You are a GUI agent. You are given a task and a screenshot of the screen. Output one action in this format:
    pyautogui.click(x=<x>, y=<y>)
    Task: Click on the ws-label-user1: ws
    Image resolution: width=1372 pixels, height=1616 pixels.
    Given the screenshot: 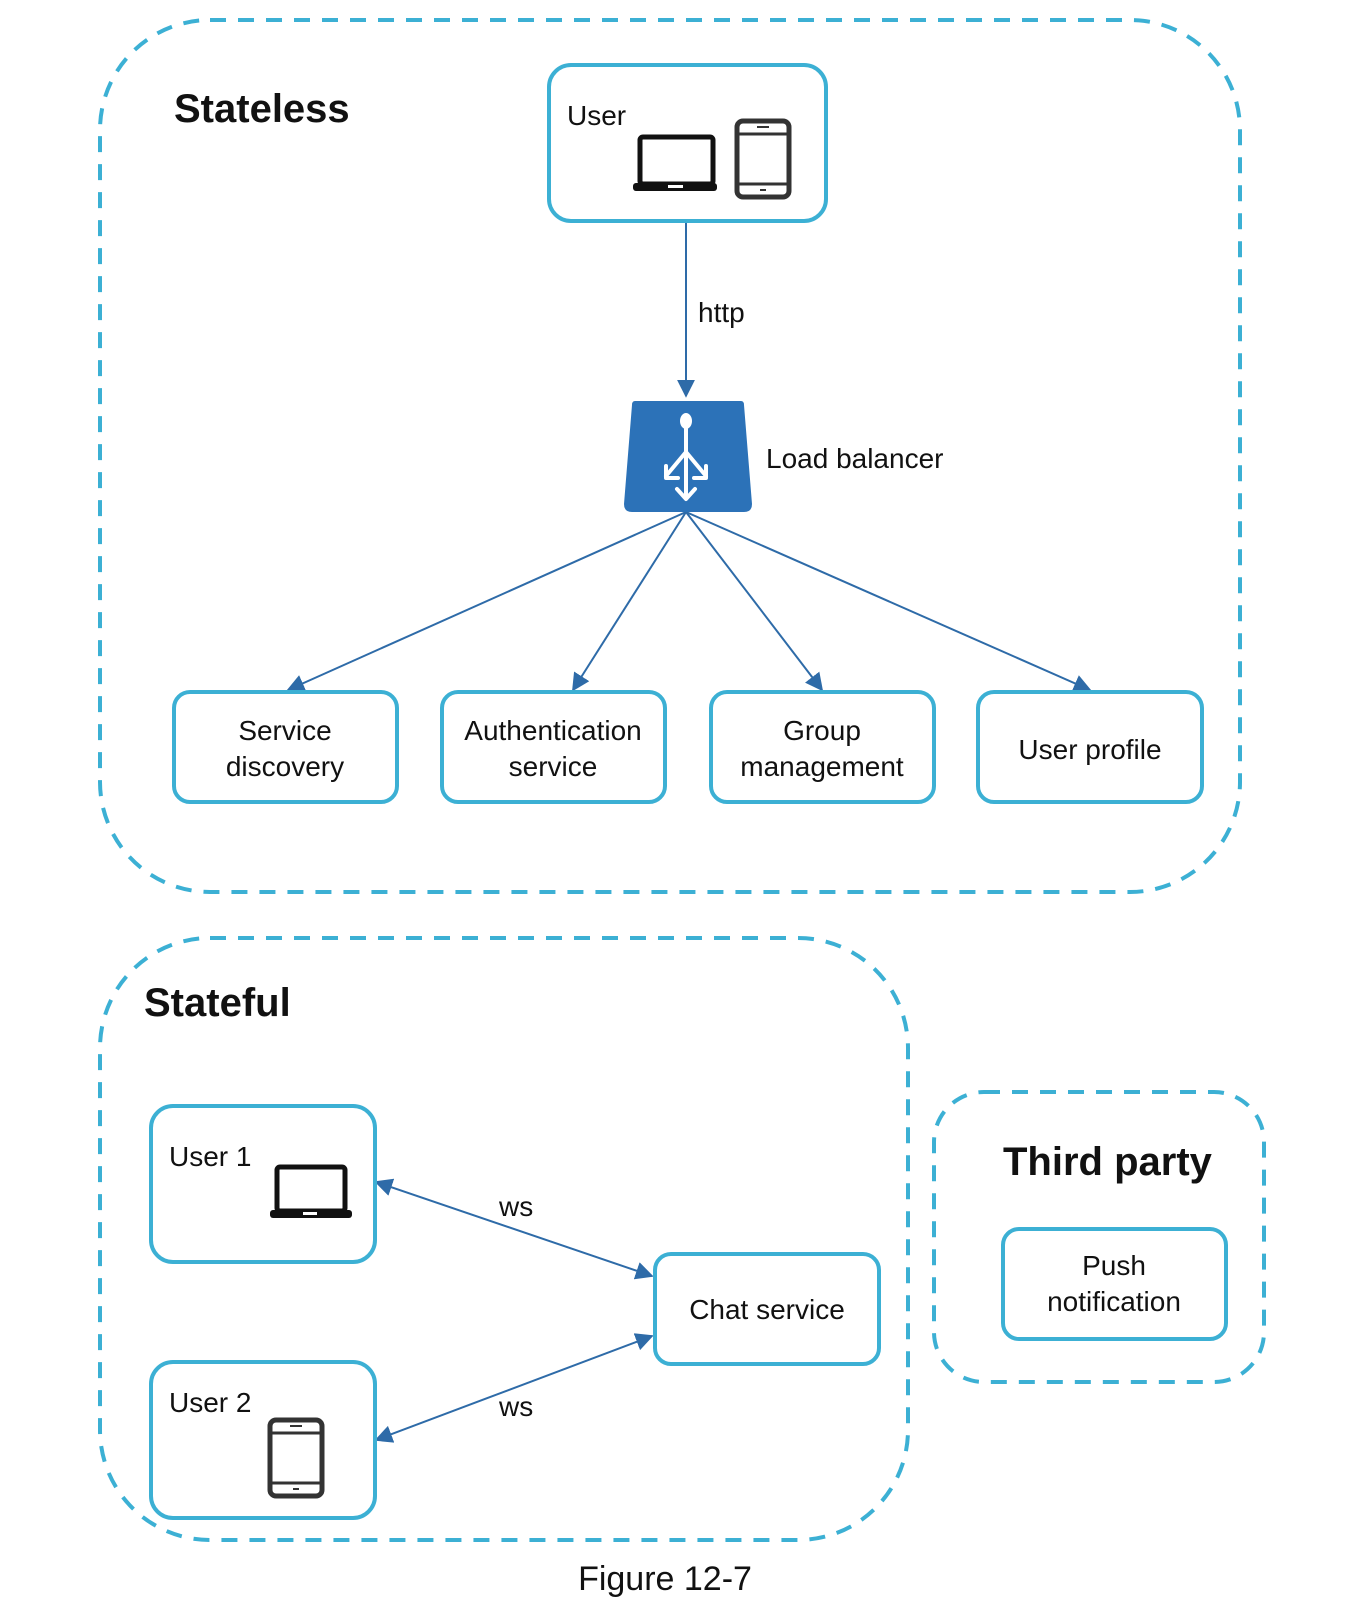 What is the action you would take?
    pyautogui.click(x=515, y=1206)
    